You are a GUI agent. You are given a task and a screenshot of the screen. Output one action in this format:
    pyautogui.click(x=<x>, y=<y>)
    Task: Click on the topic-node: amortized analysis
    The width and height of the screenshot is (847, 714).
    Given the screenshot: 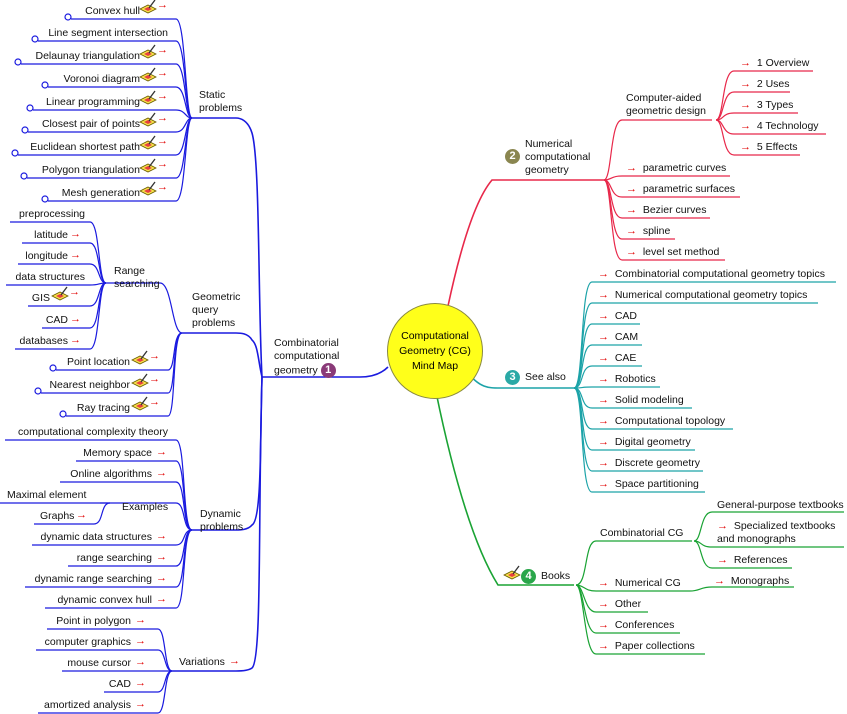 What is the action you would take?
    pyautogui.click(x=87, y=705)
    